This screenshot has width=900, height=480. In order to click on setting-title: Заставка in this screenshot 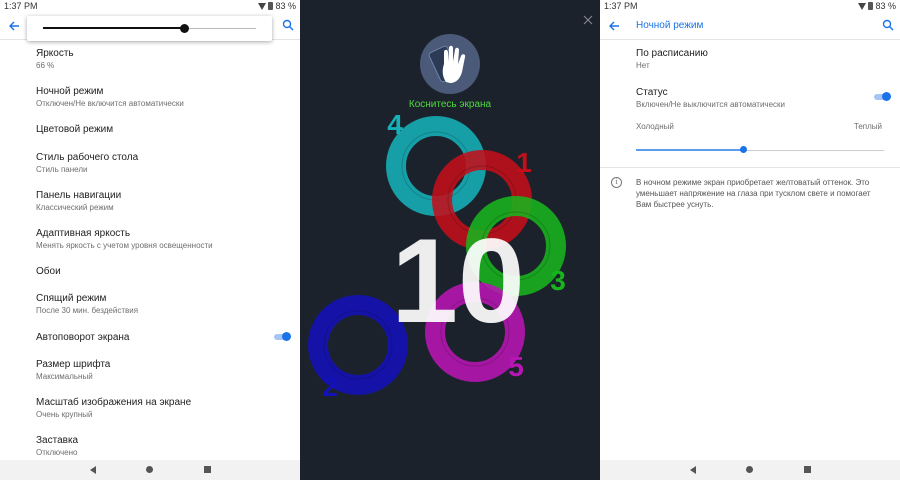, I will do `click(57, 440)`.